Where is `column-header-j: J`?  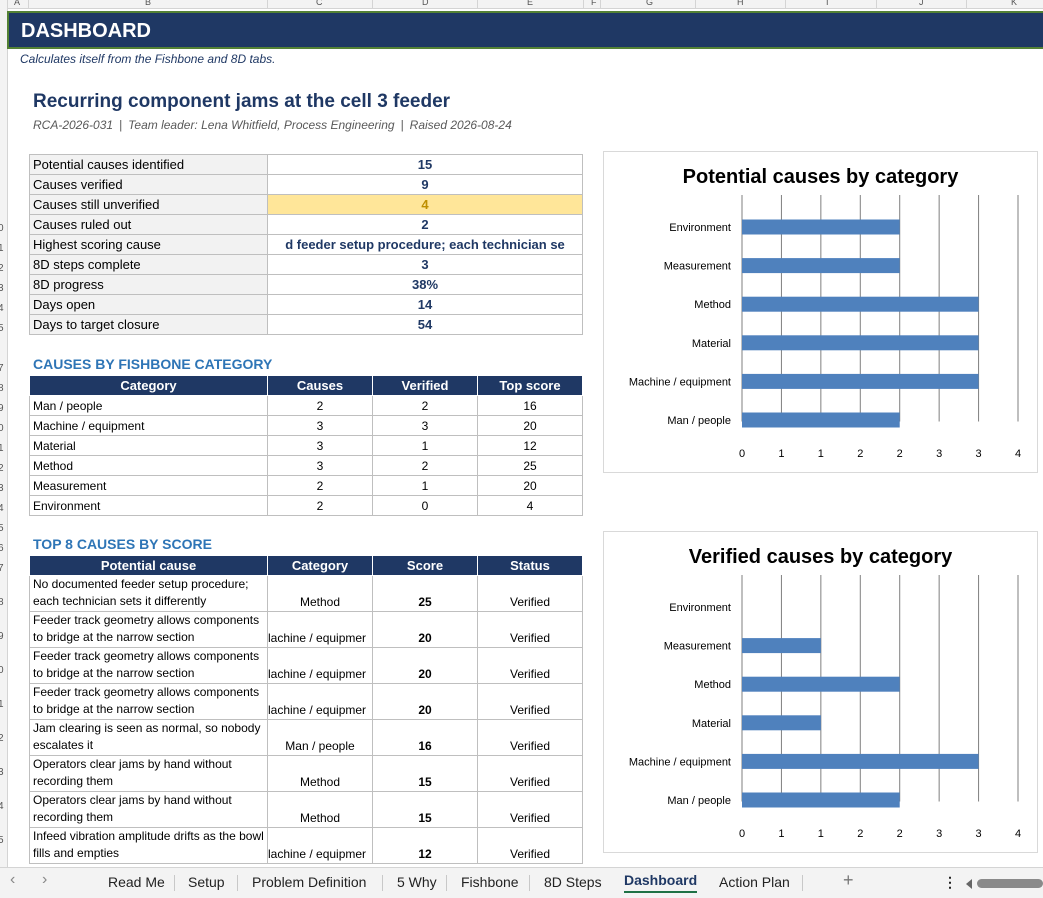
column-header-j: J is located at coordinates (921, 3).